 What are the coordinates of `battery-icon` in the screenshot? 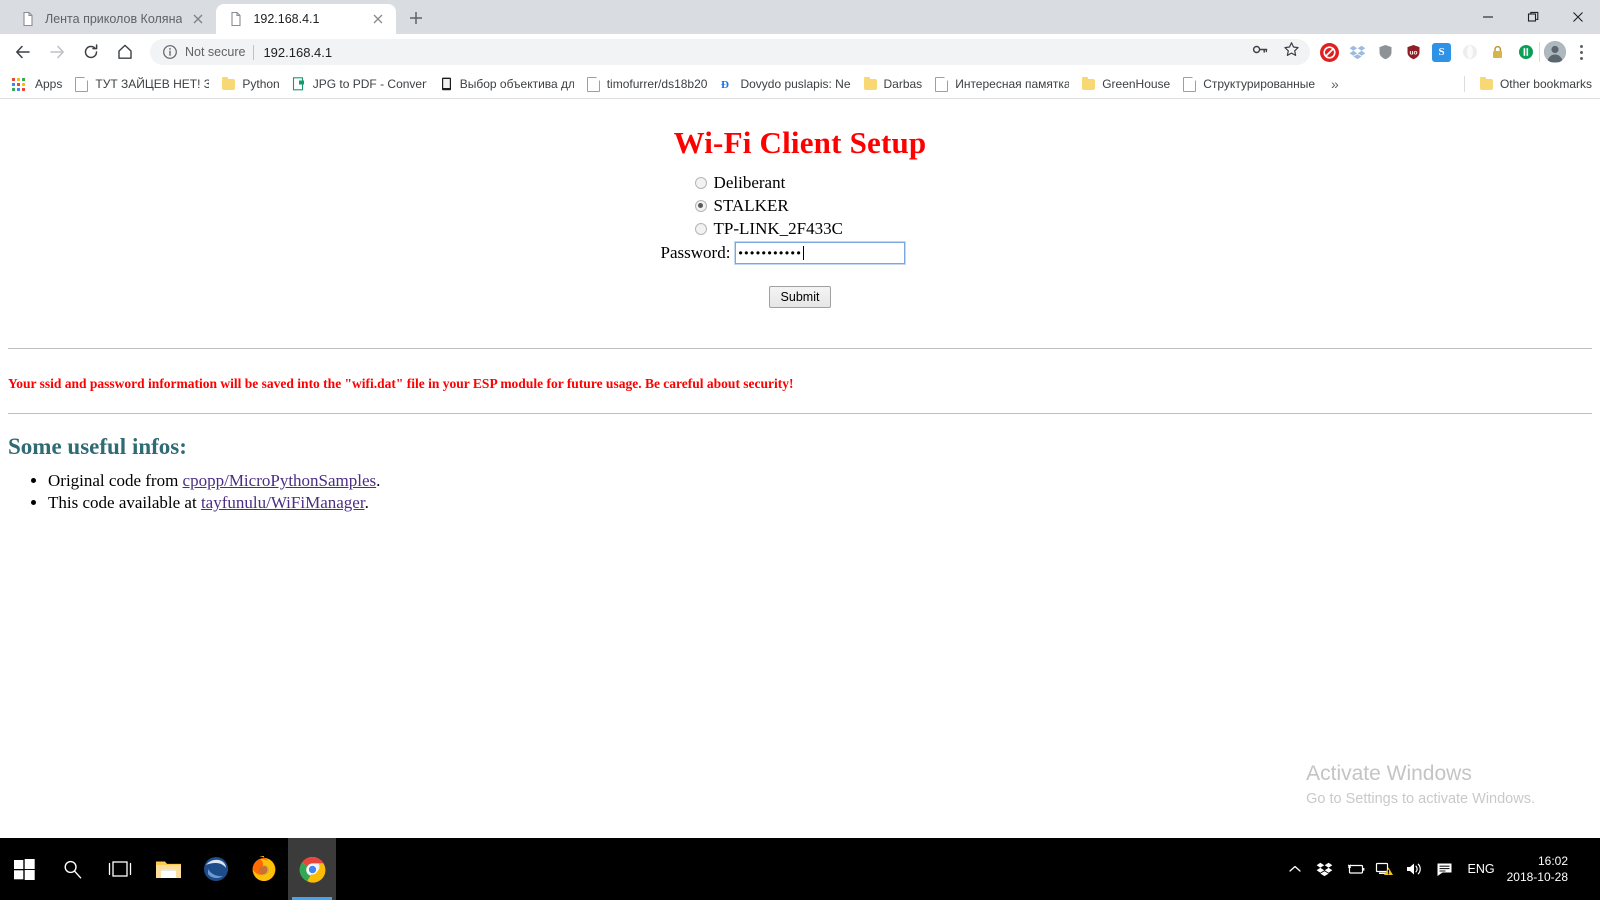 It's located at (1355, 869).